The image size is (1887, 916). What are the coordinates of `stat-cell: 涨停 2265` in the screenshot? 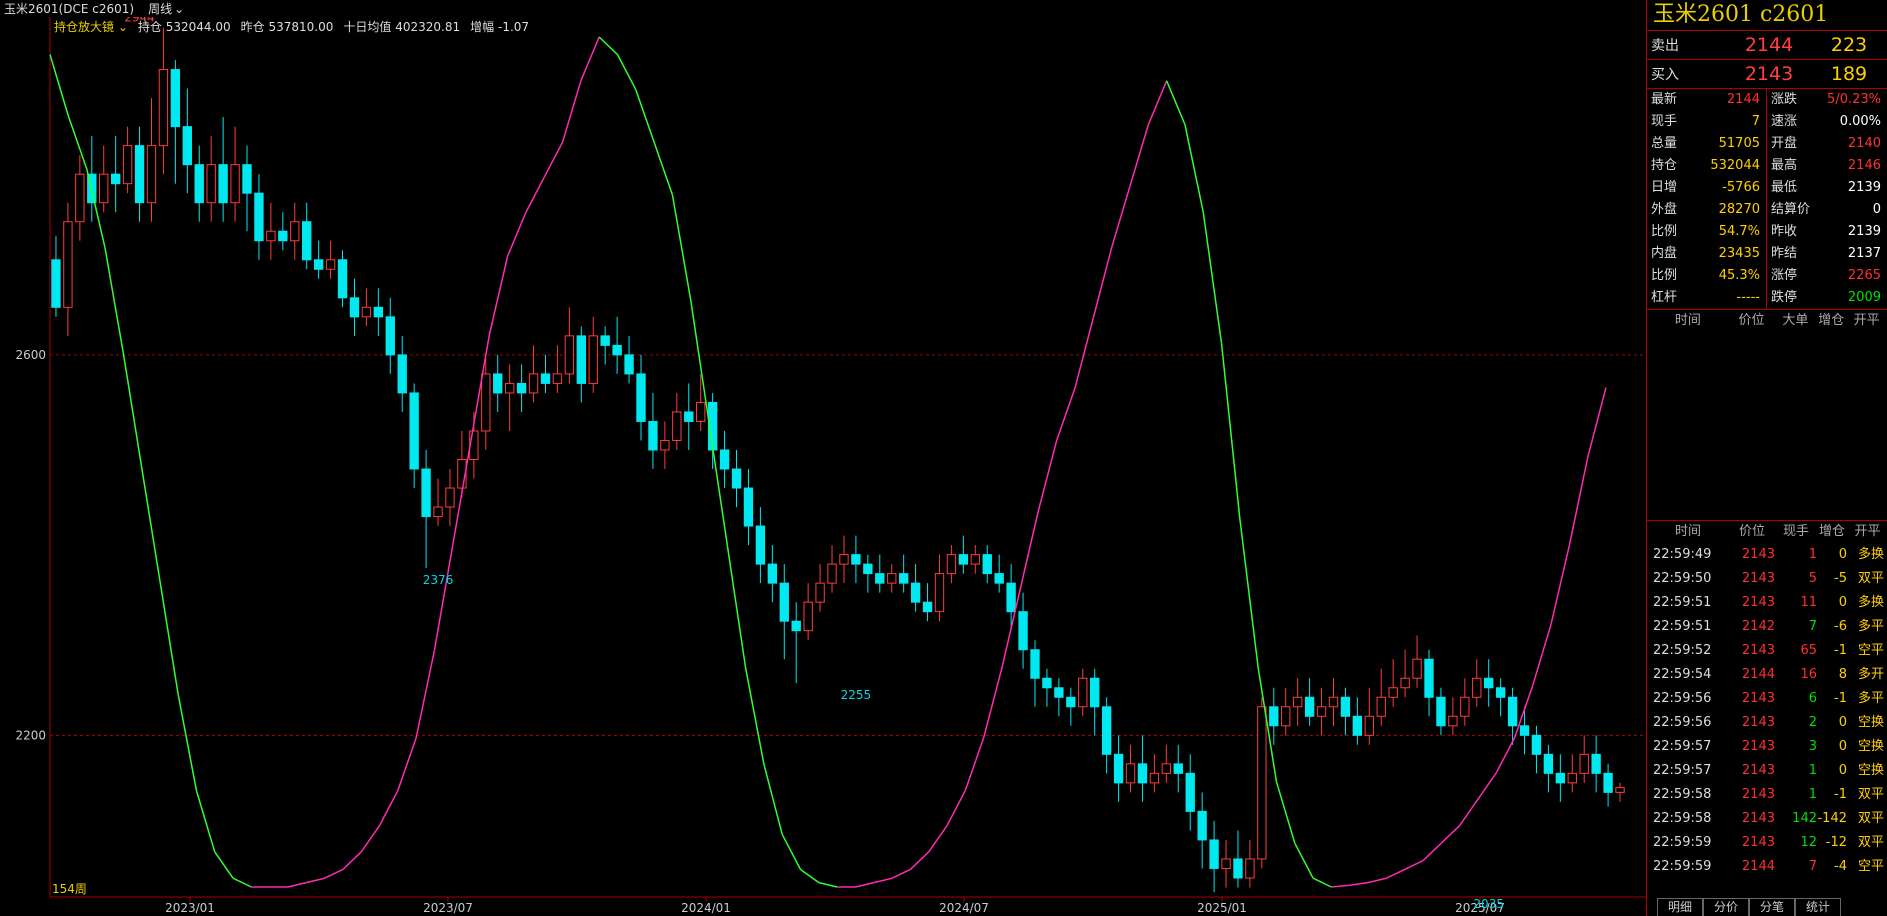 It's located at (1827, 276).